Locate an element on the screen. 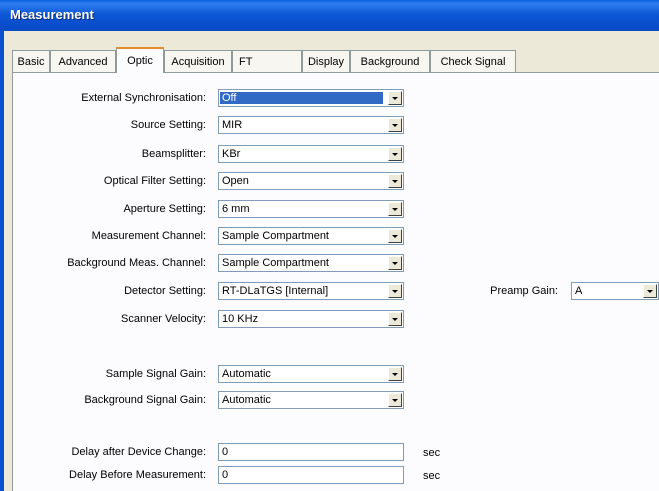 The width and height of the screenshot is (659, 491). bg-channel-dropdown: Sample Compartment is located at coordinates (311, 263).